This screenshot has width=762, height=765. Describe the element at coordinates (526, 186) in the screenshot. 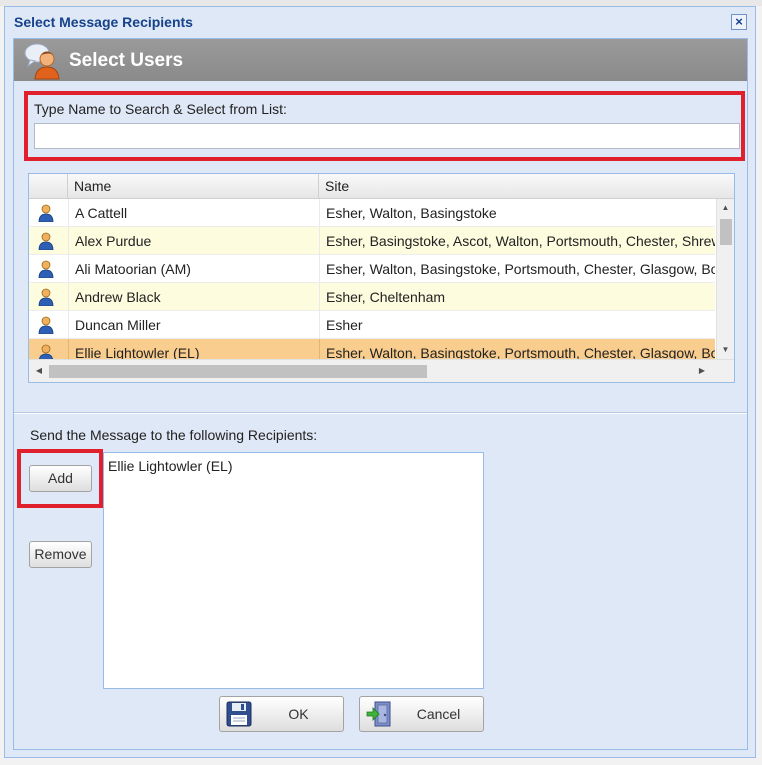

I see `column-header-site: Site` at that location.